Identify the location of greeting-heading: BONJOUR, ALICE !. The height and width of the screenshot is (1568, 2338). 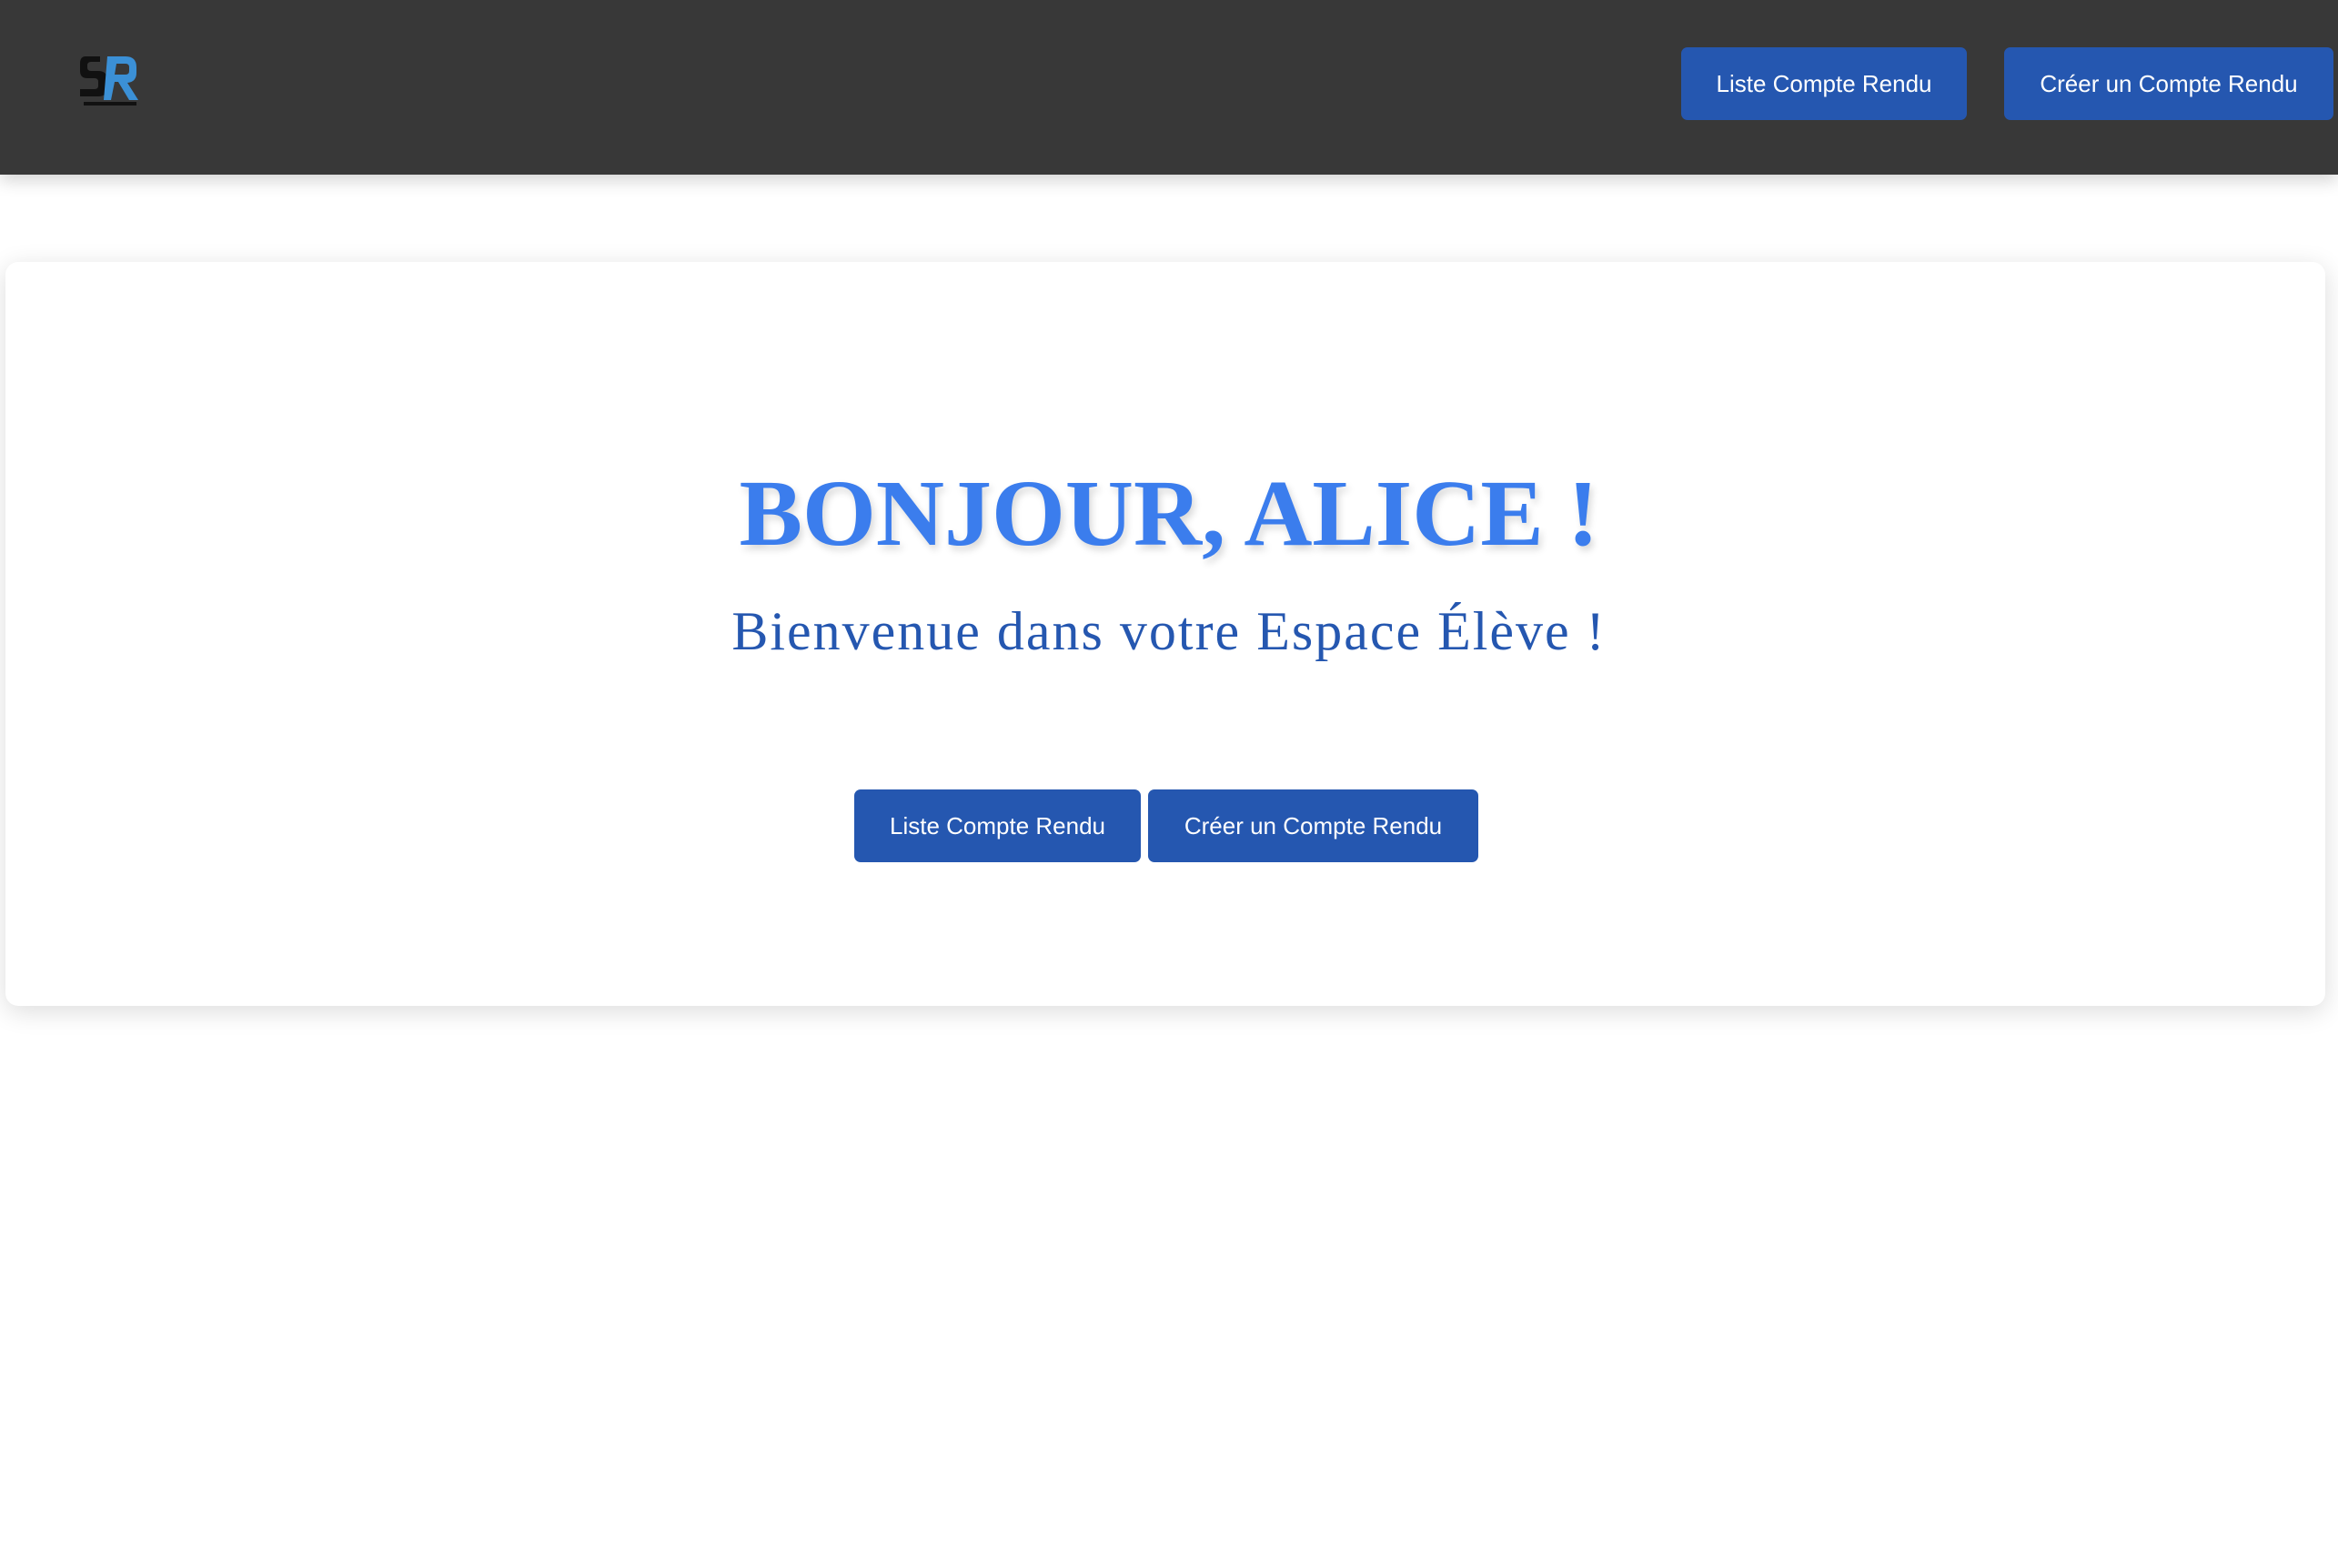
(1169, 513).